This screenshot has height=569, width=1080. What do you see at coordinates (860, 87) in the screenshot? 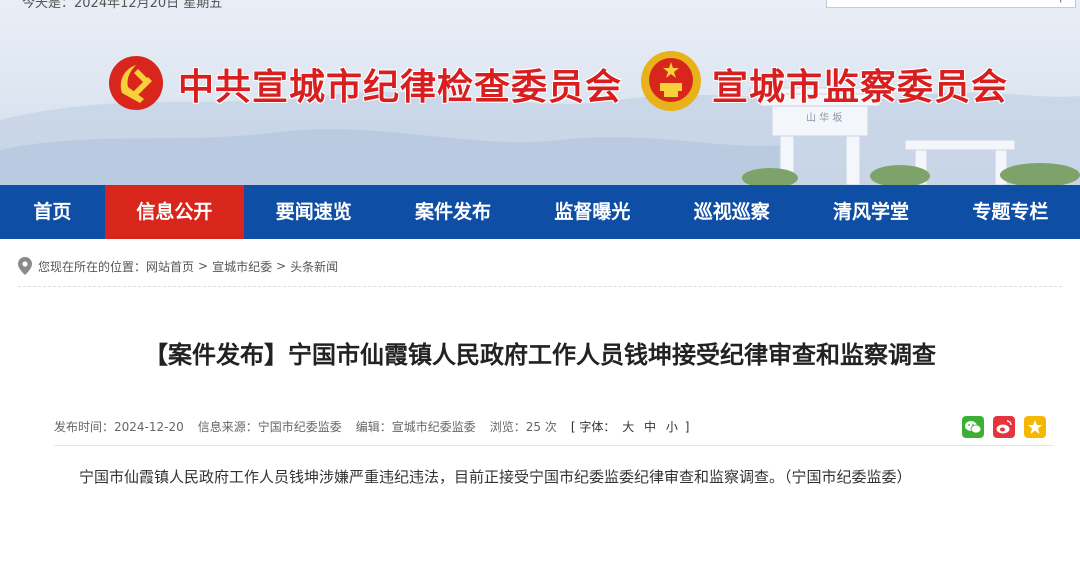
I see `title-right: 宣城市监察委员会` at bounding box center [860, 87].